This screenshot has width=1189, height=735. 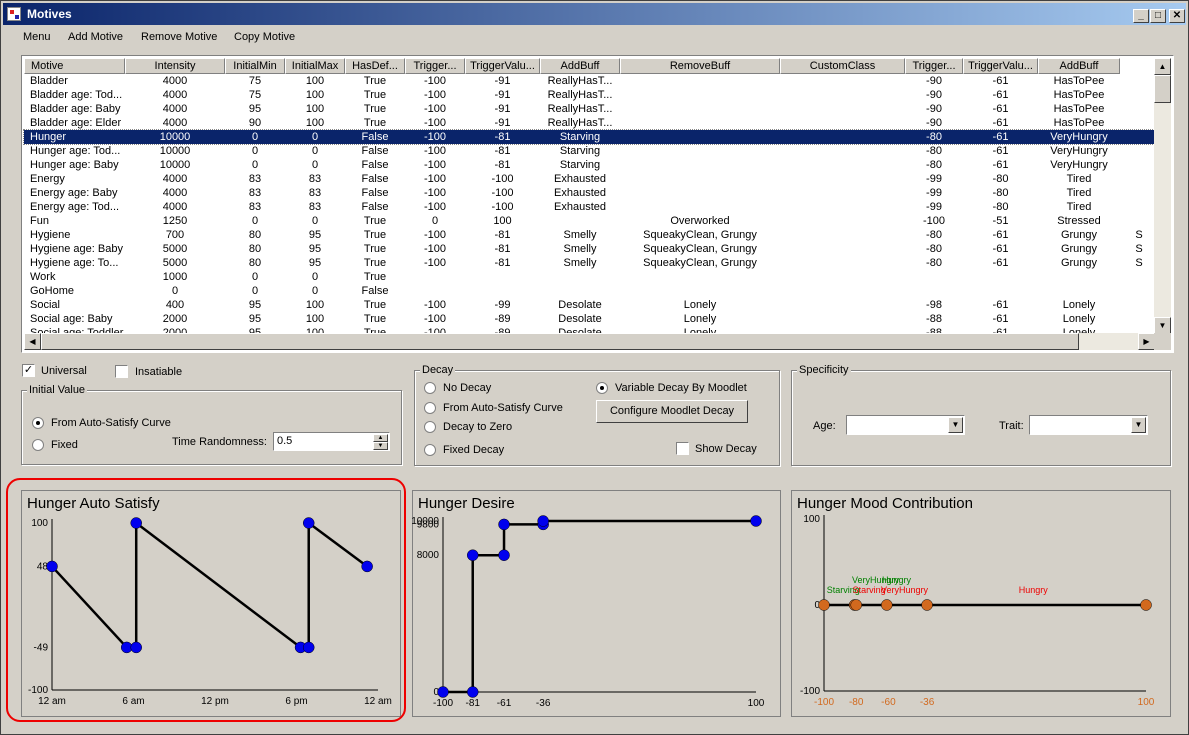 I want to click on table-cell: 83, so click(x=315, y=207).